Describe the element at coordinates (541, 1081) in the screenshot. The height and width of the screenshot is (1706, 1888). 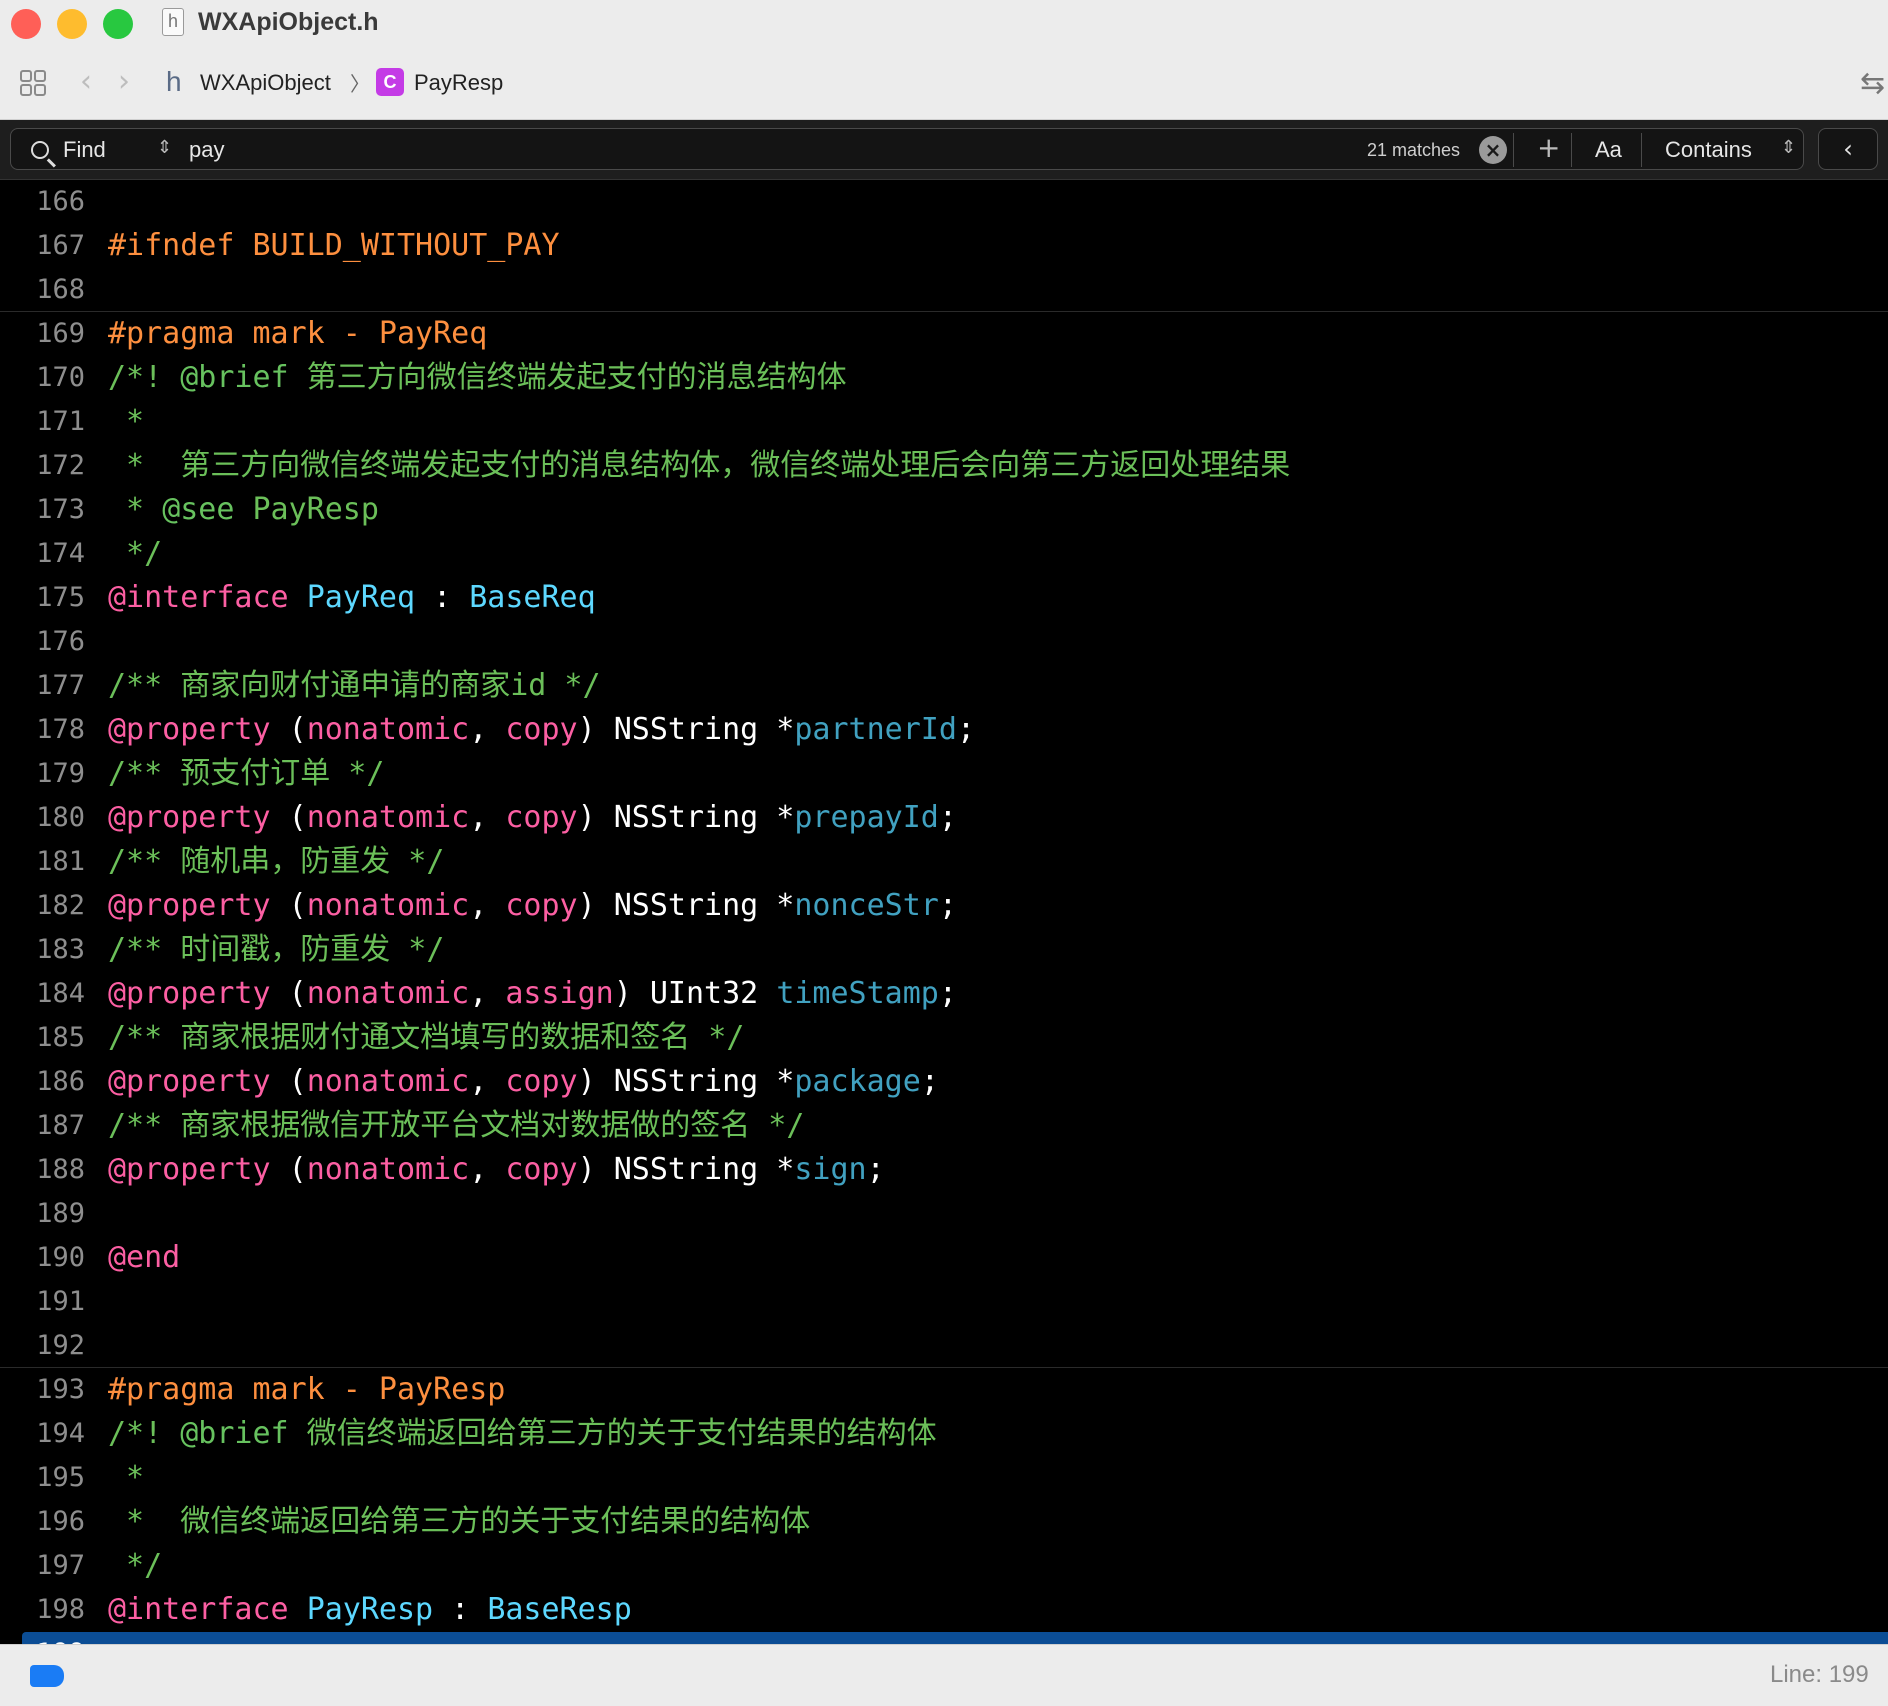
I see `code-token: copy` at that location.